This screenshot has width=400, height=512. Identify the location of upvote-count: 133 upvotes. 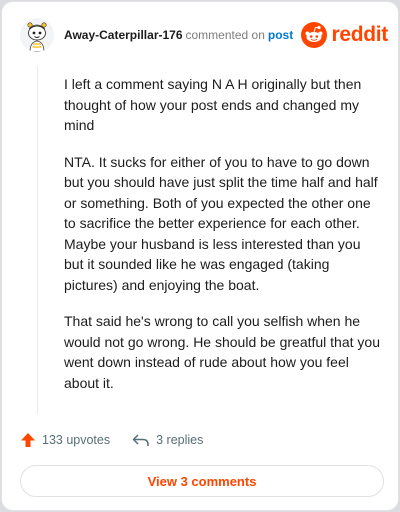
(76, 440).